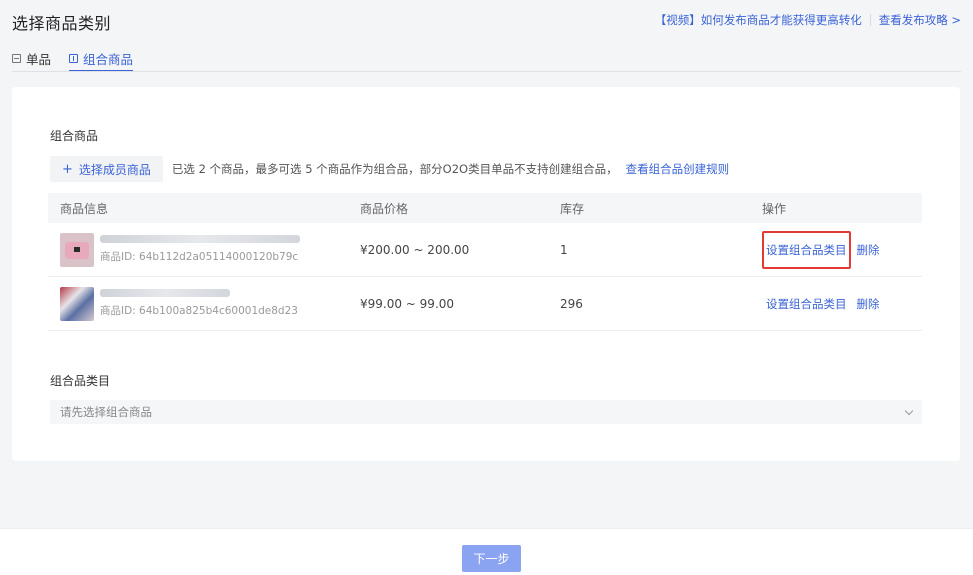  I want to click on product-info: 商品ID: 64b112d2a05114000120b79c, so click(200, 249).